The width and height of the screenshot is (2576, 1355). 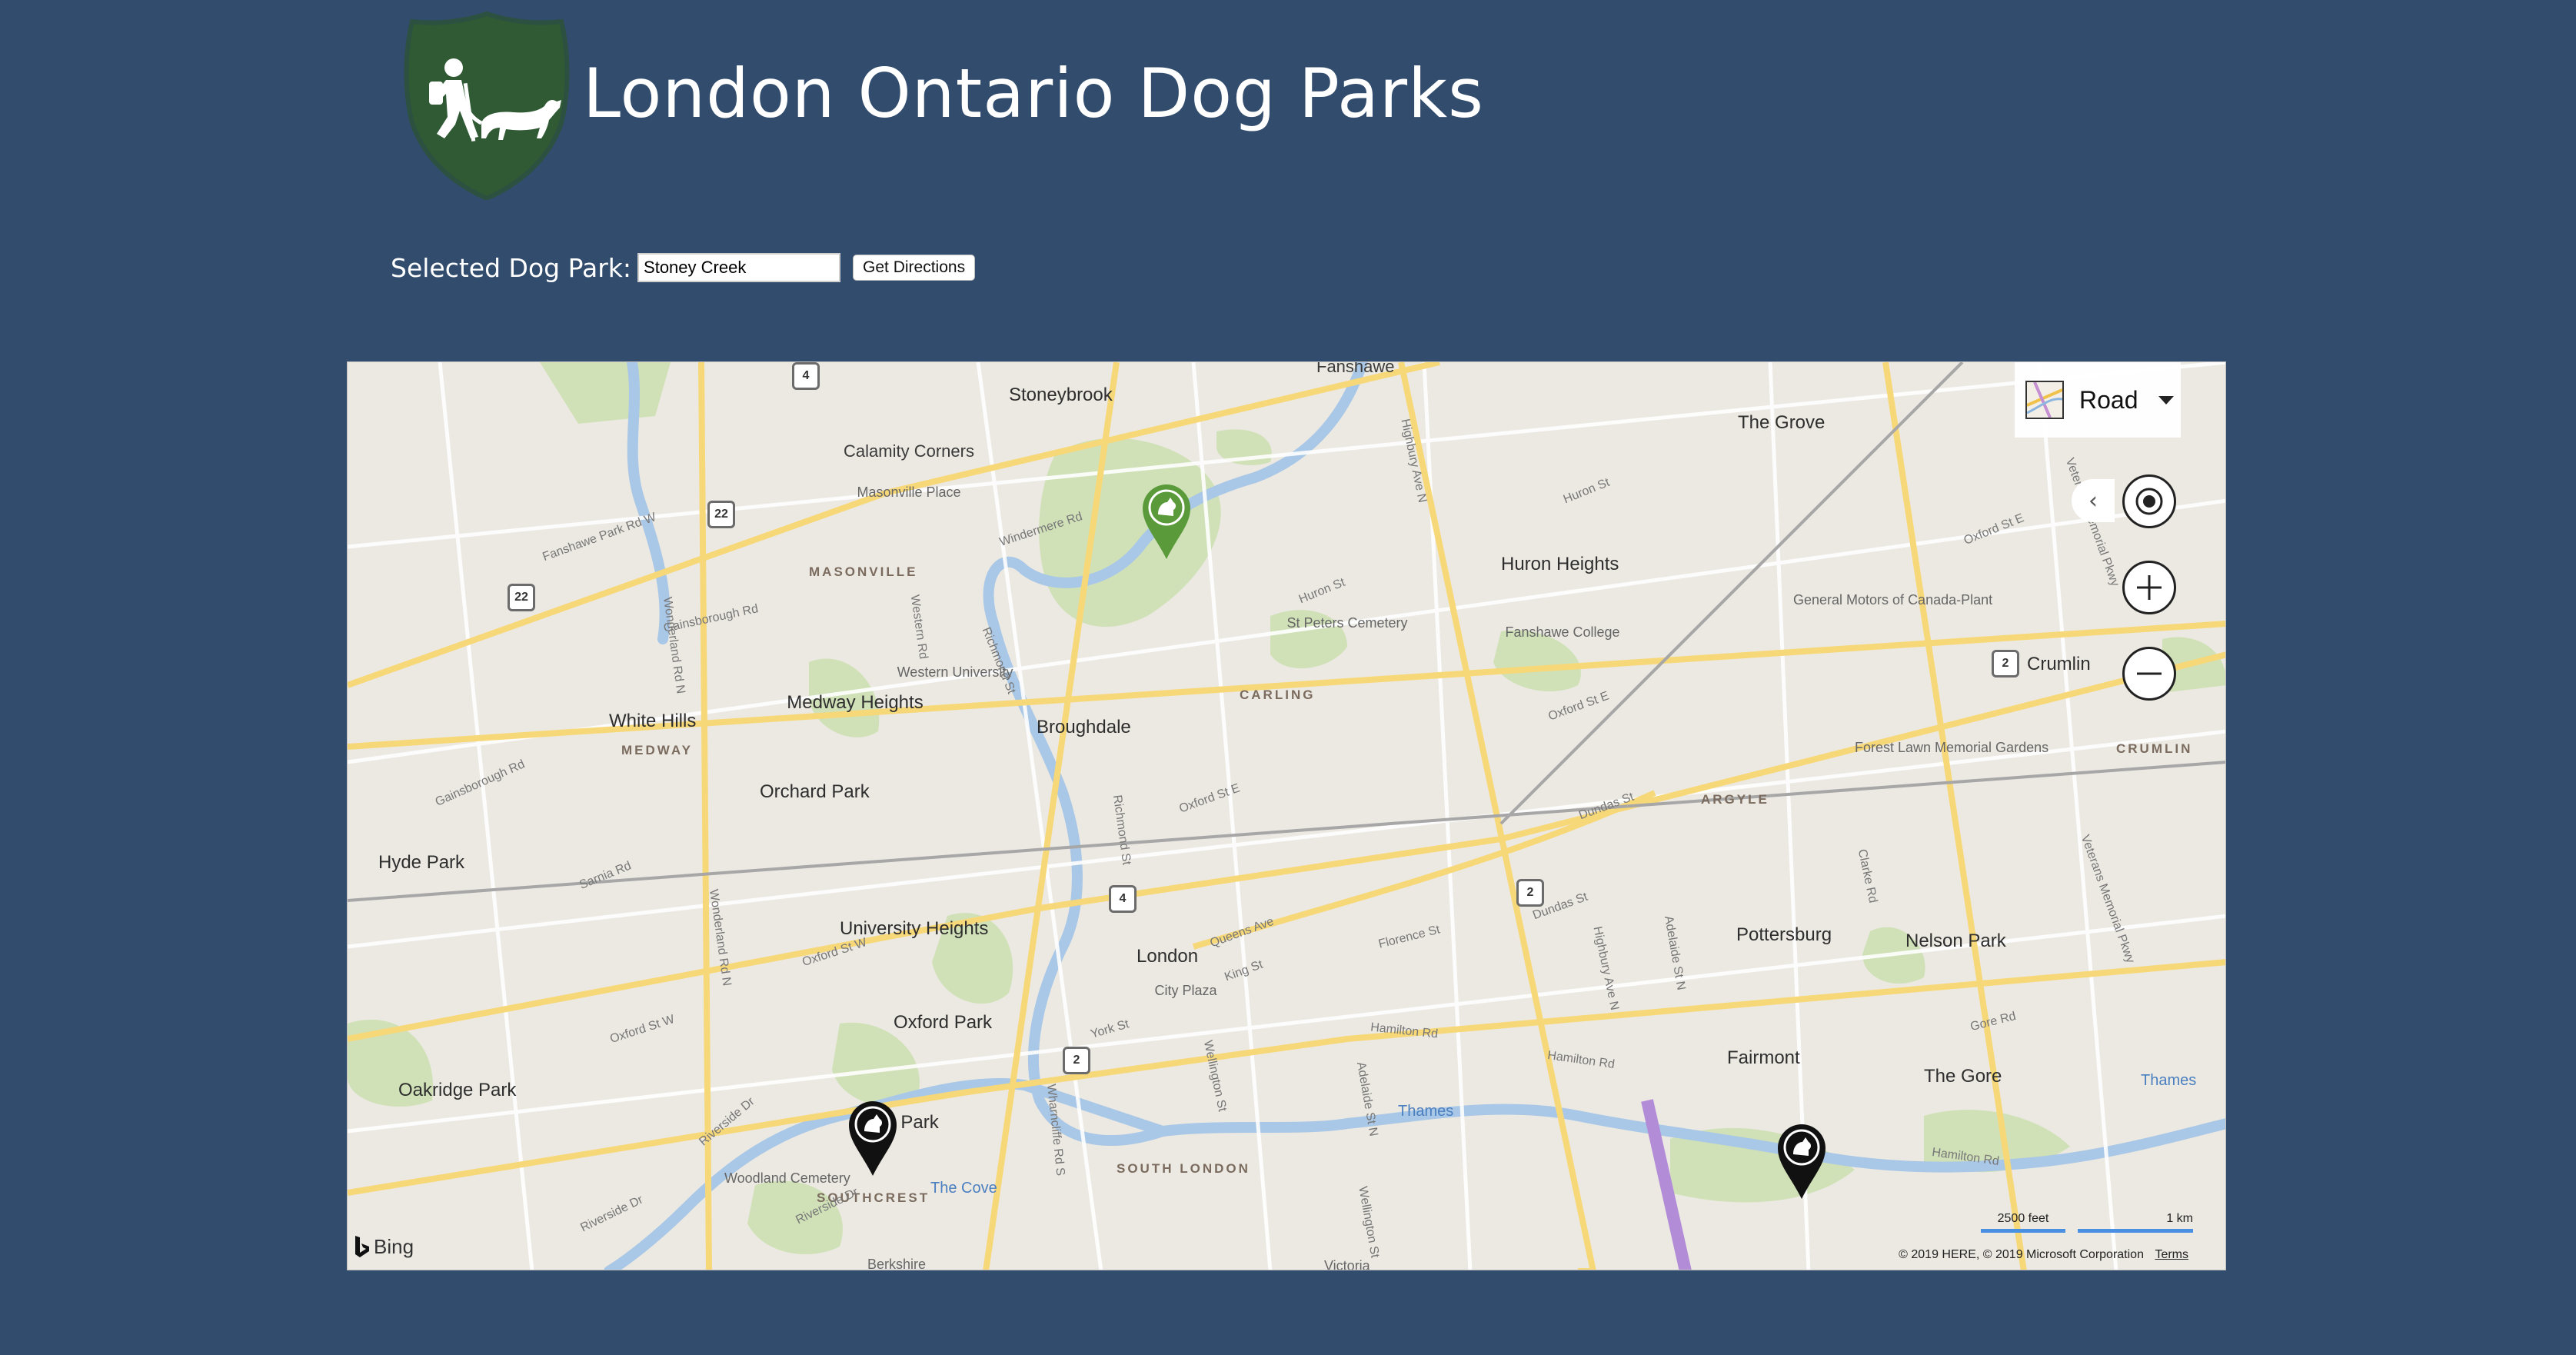 I want to click on map-label: MEDWAY, so click(x=657, y=750).